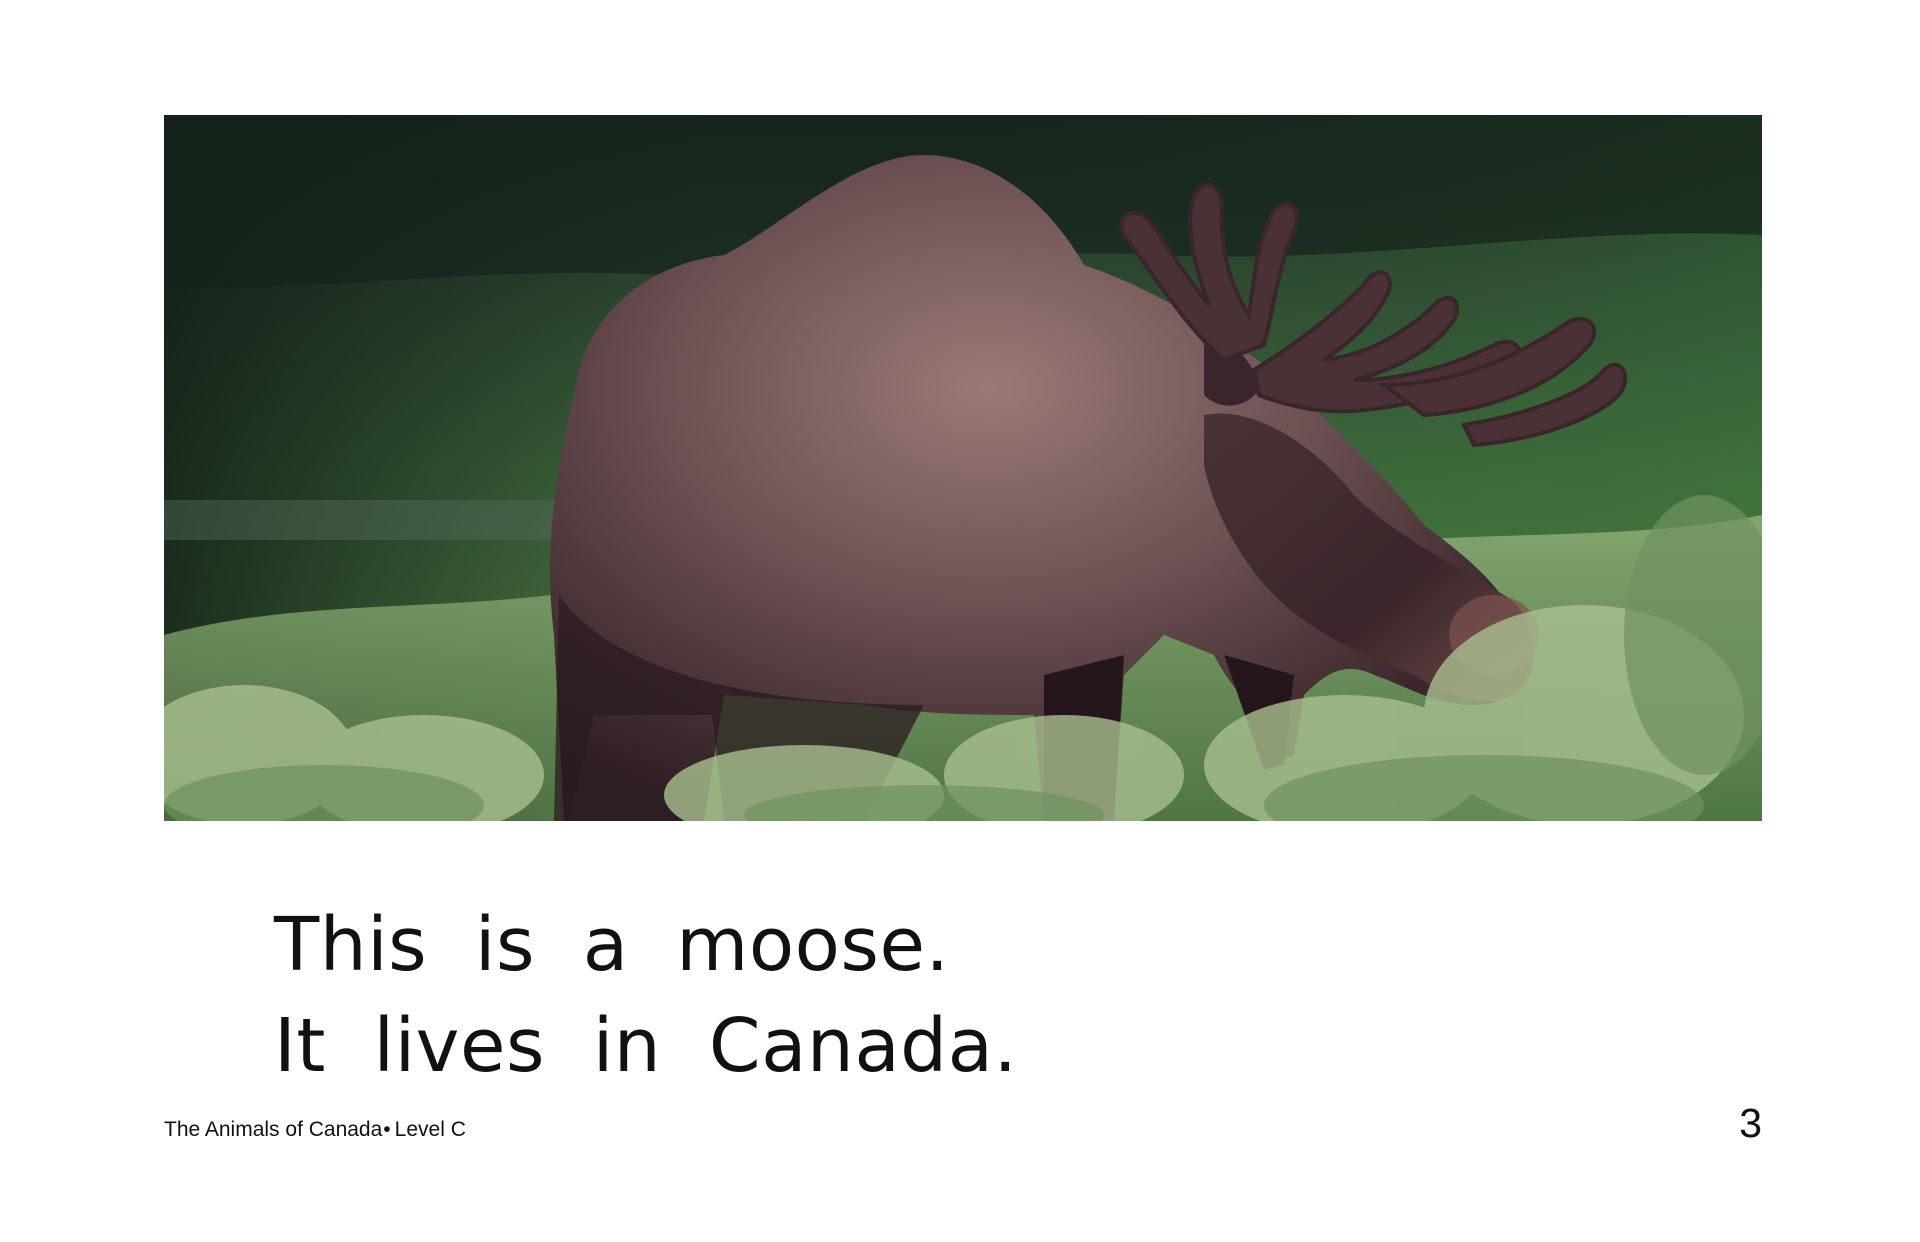 The width and height of the screenshot is (1920, 1242). Describe the element at coordinates (1750, 1123) in the screenshot. I see `page-number: 3` at that location.